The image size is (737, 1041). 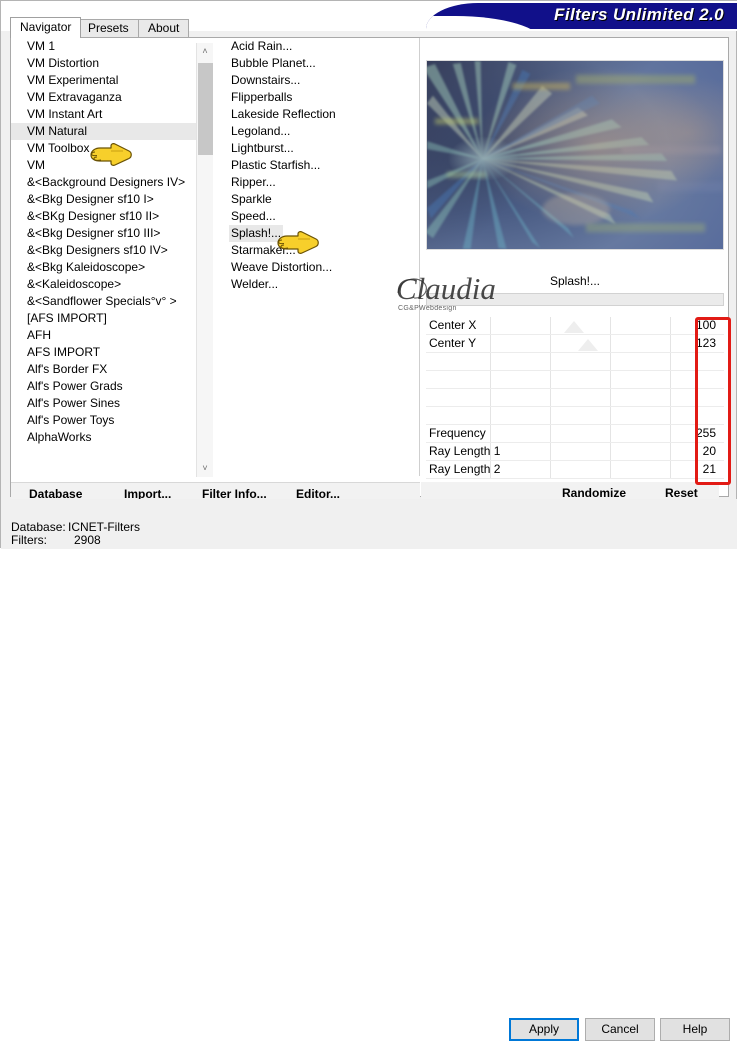 What do you see at coordinates (39, 335) in the screenshot?
I see `category-item-label: AFH` at bounding box center [39, 335].